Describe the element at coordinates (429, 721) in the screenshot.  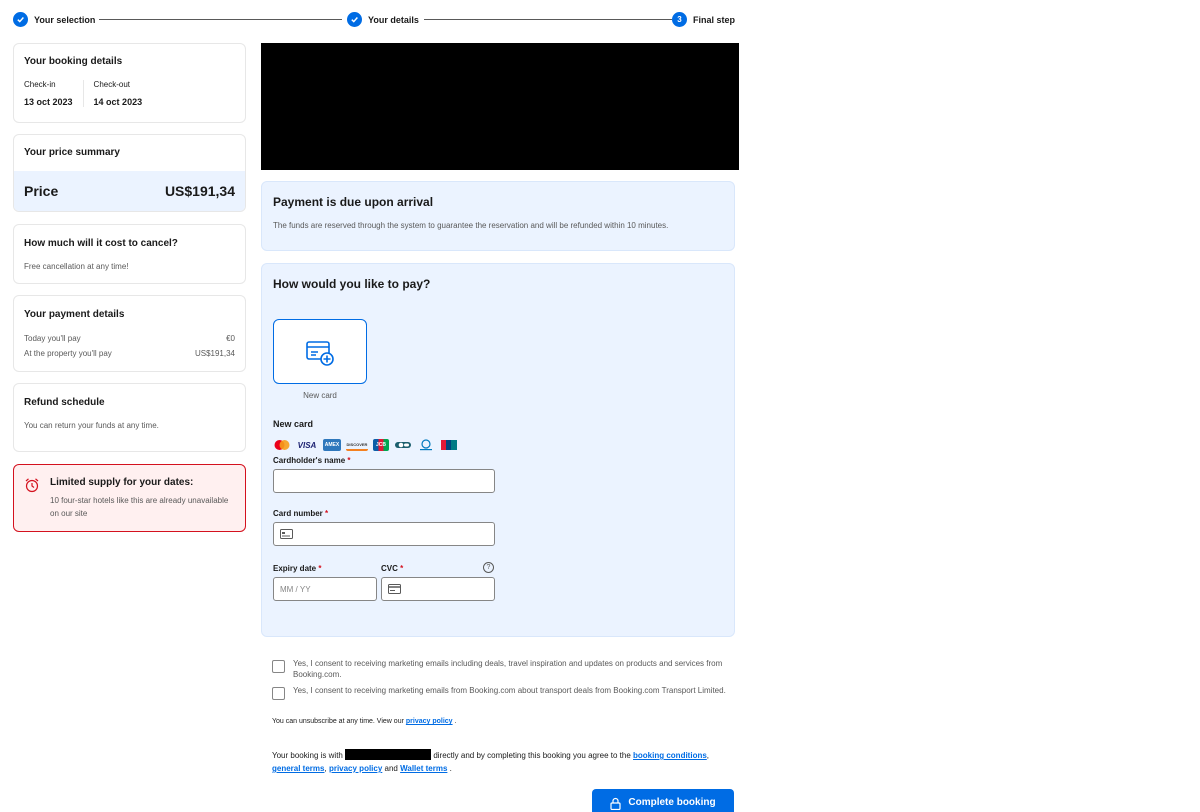
I see `privacy-policy-link: privacy policy` at that location.